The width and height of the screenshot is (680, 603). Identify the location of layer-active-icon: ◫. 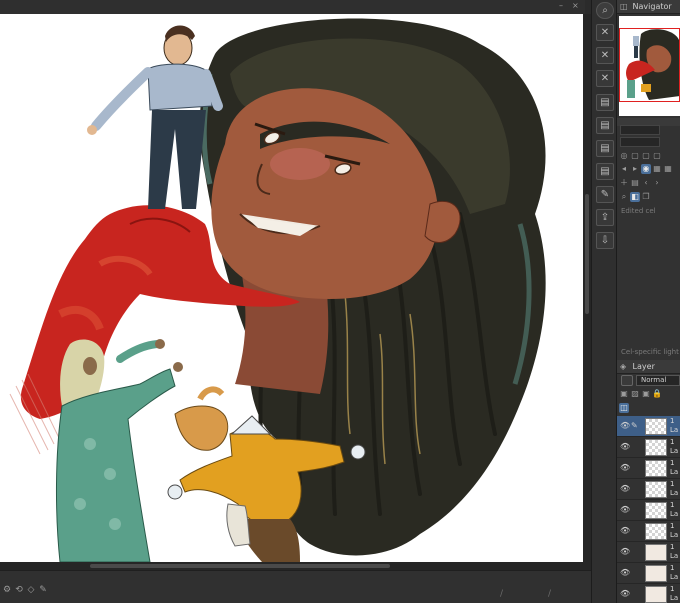
(624, 408).